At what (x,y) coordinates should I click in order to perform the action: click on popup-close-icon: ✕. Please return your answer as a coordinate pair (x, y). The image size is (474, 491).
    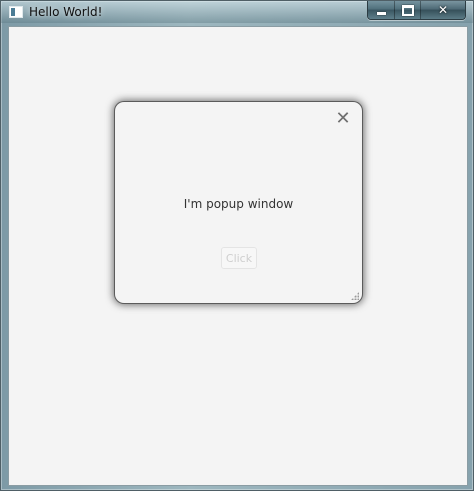
    Looking at the image, I should click on (343, 118).